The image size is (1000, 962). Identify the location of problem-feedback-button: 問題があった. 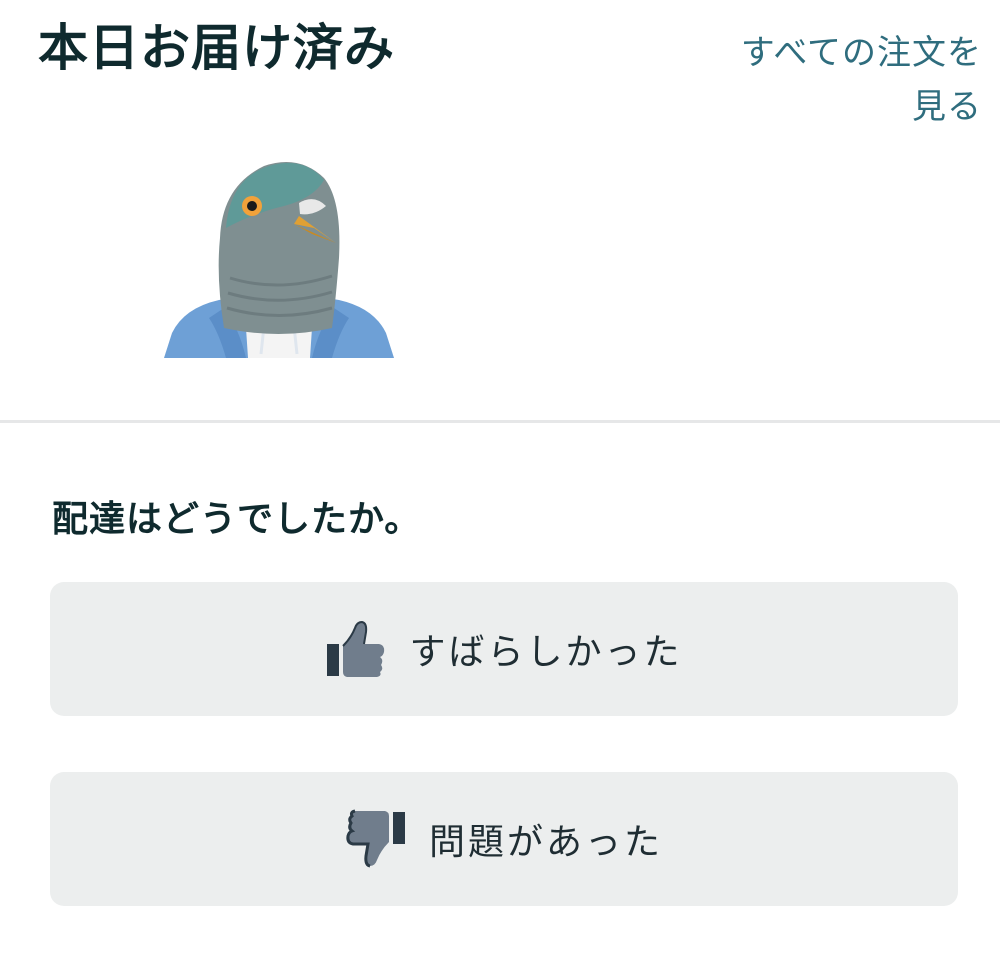
(504, 839).